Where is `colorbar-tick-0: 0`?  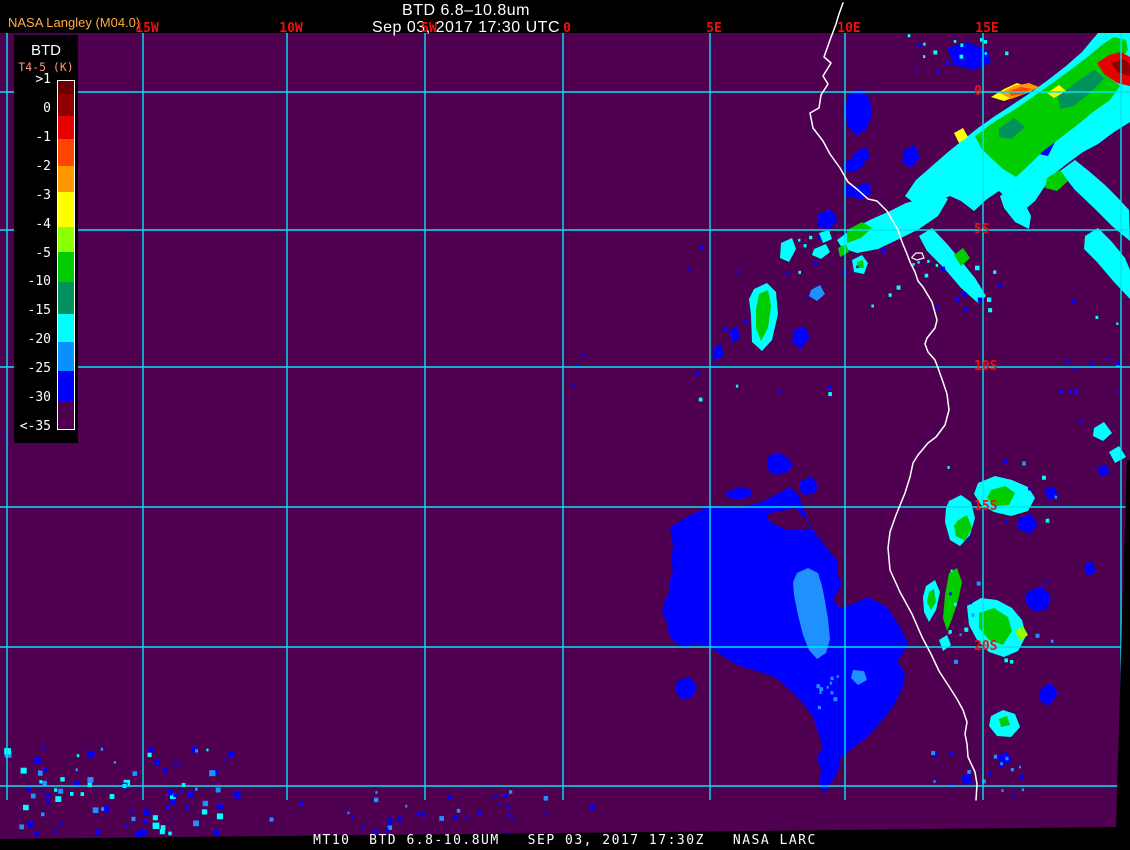 colorbar-tick-0: 0 is located at coordinates (47, 108).